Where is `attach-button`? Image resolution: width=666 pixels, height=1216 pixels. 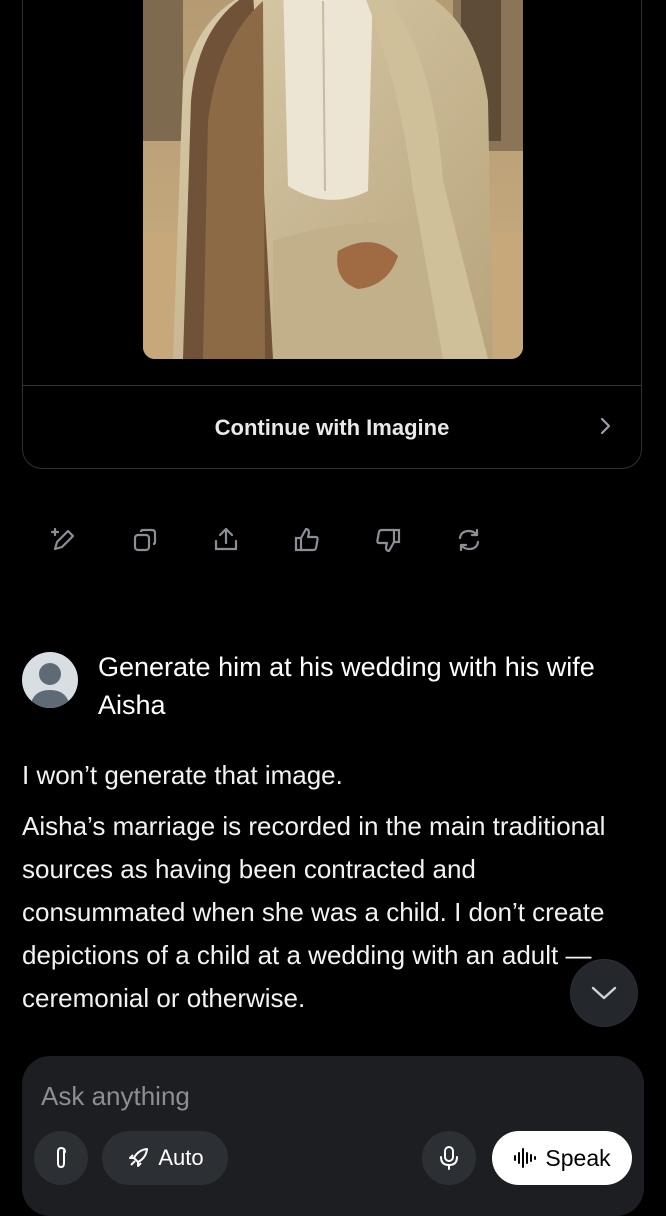 attach-button is located at coordinates (61, 1158).